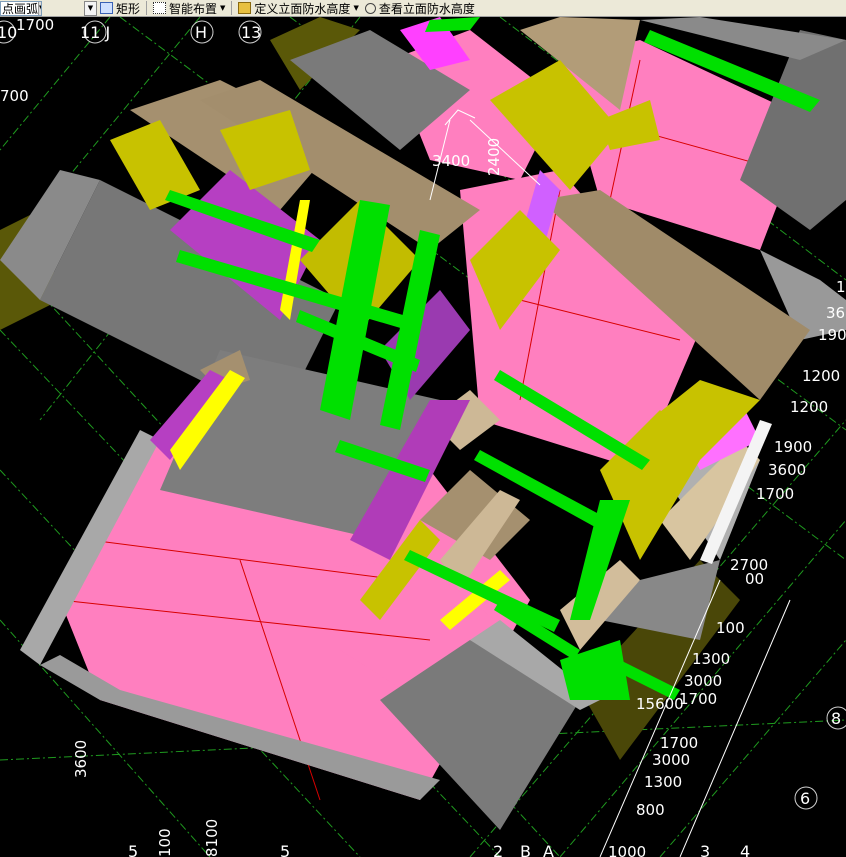 The height and width of the screenshot is (857, 846). Describe the element at coordinates (835, 313) in the screenshot. I see `dim-36: 36` at that location.